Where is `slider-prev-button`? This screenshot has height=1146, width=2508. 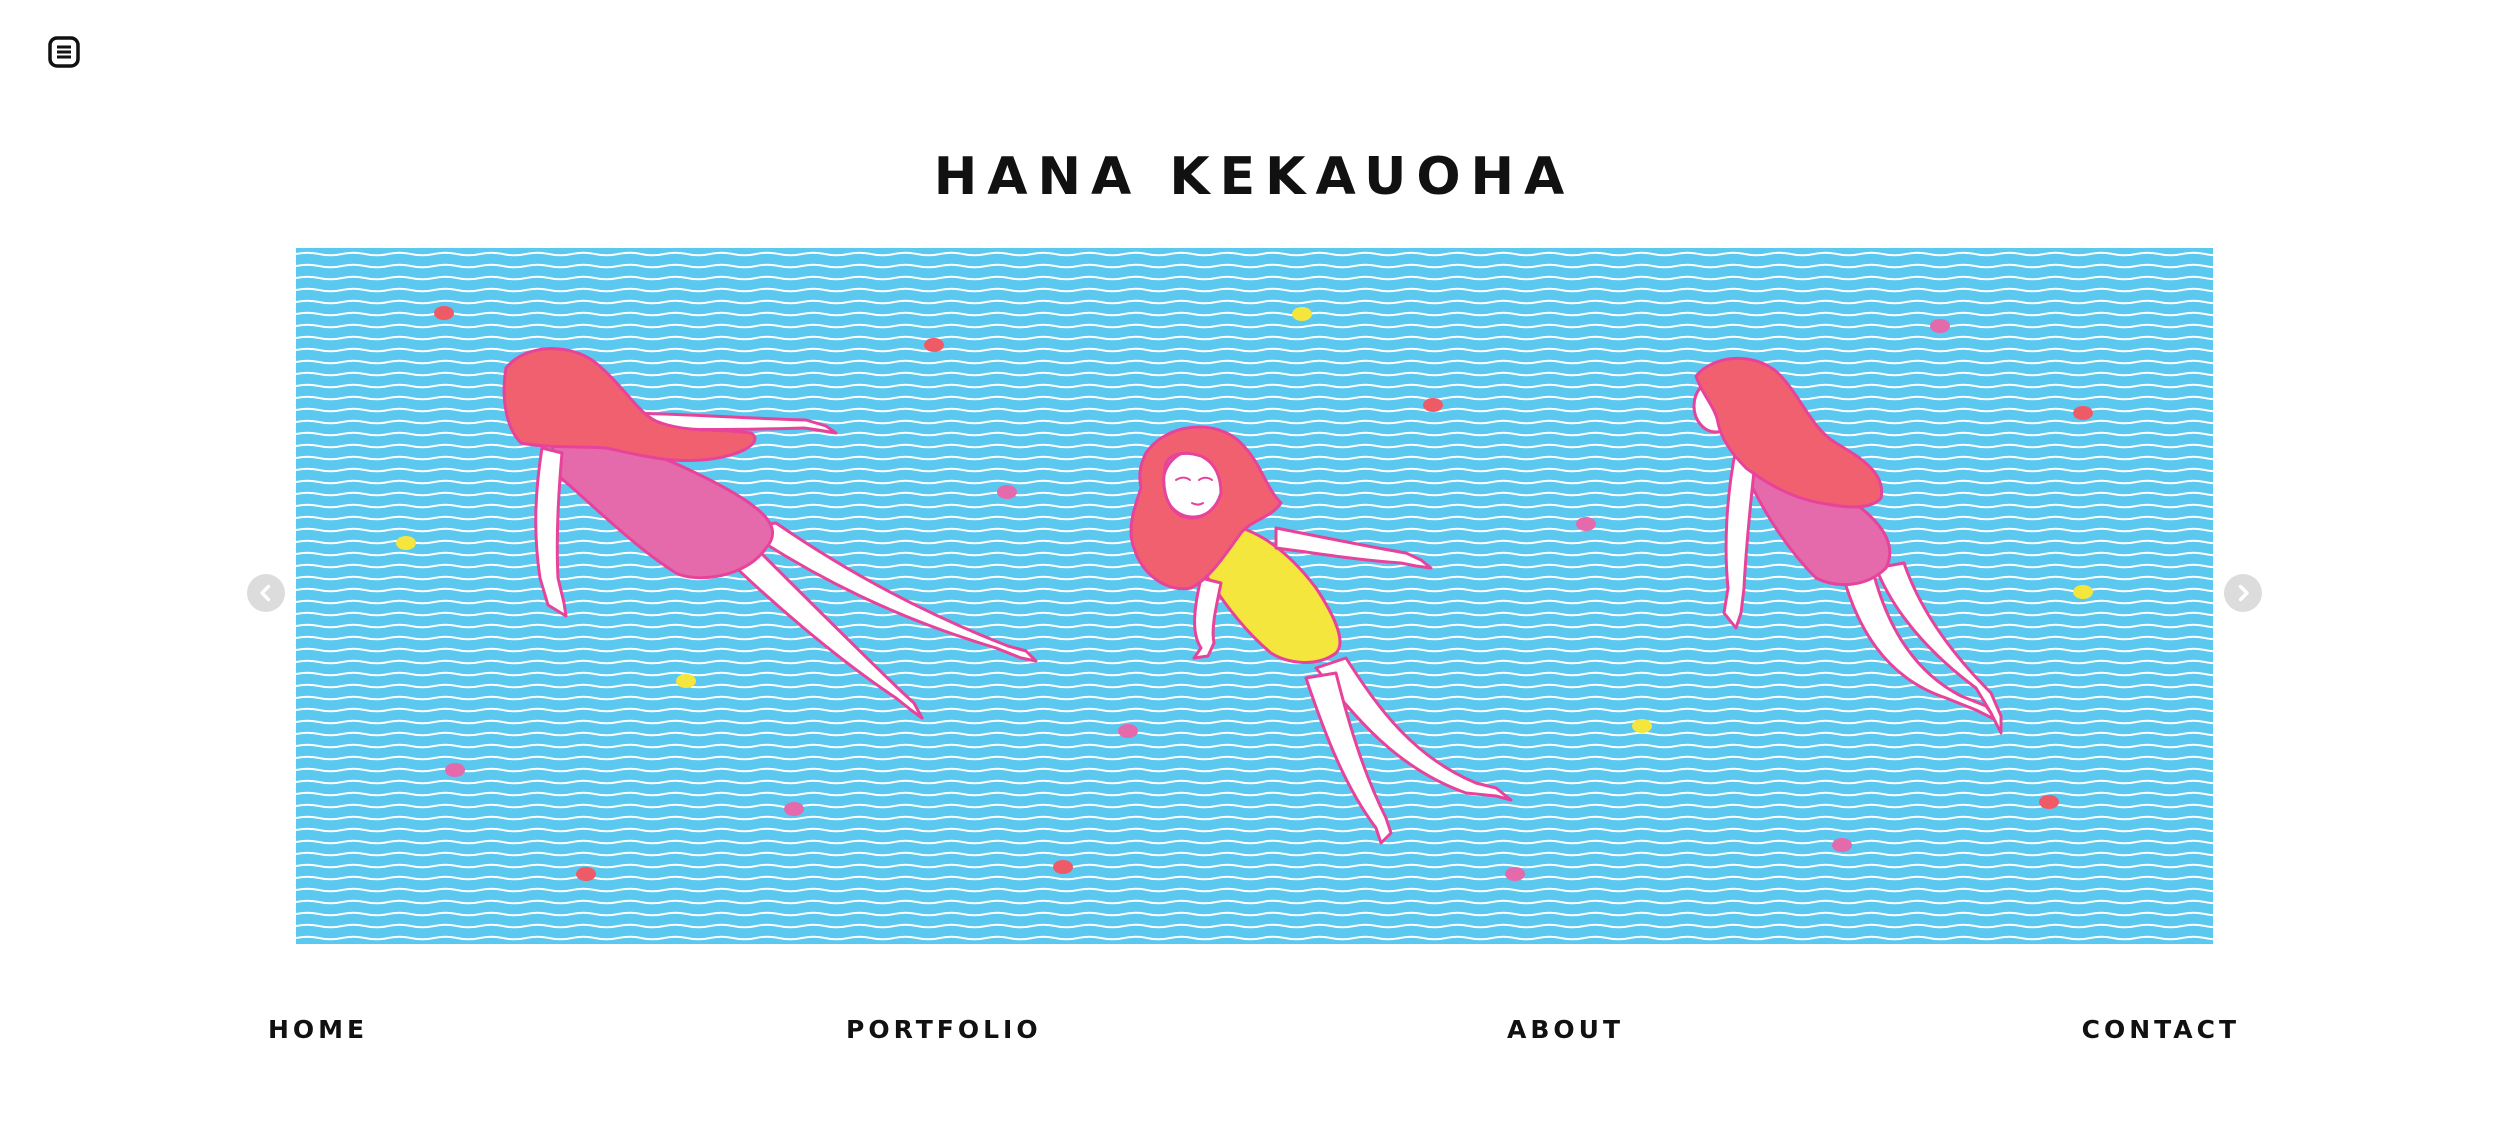 slider-prev-button is located at coordinates (266, 593).